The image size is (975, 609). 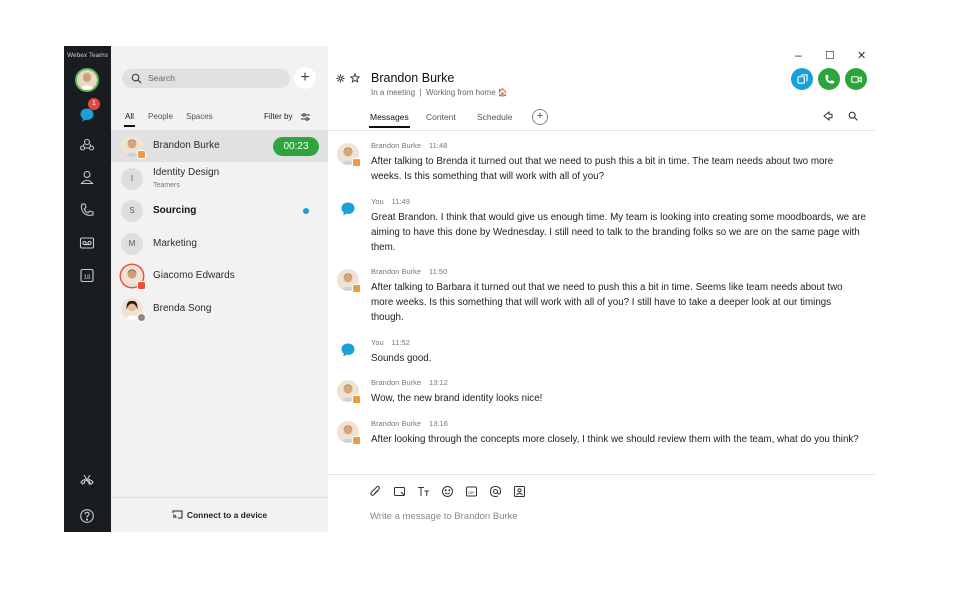 I want to click on tab-messages: Messages, so click(x=389, y=120).